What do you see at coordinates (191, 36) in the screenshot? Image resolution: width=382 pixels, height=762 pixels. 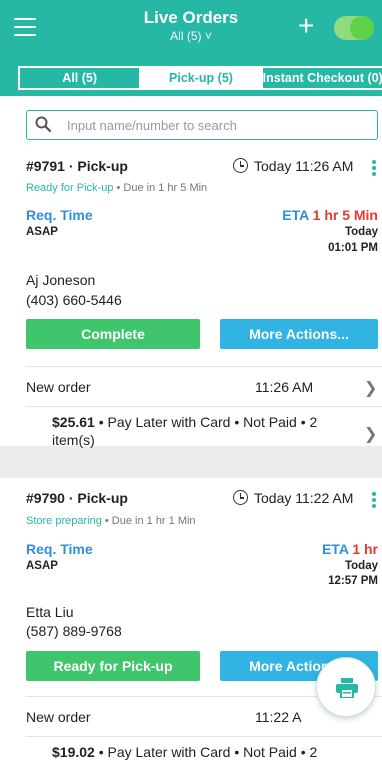 I see `order-filter-dropdown: All (5) ˅` at bounding box center [191, 36].